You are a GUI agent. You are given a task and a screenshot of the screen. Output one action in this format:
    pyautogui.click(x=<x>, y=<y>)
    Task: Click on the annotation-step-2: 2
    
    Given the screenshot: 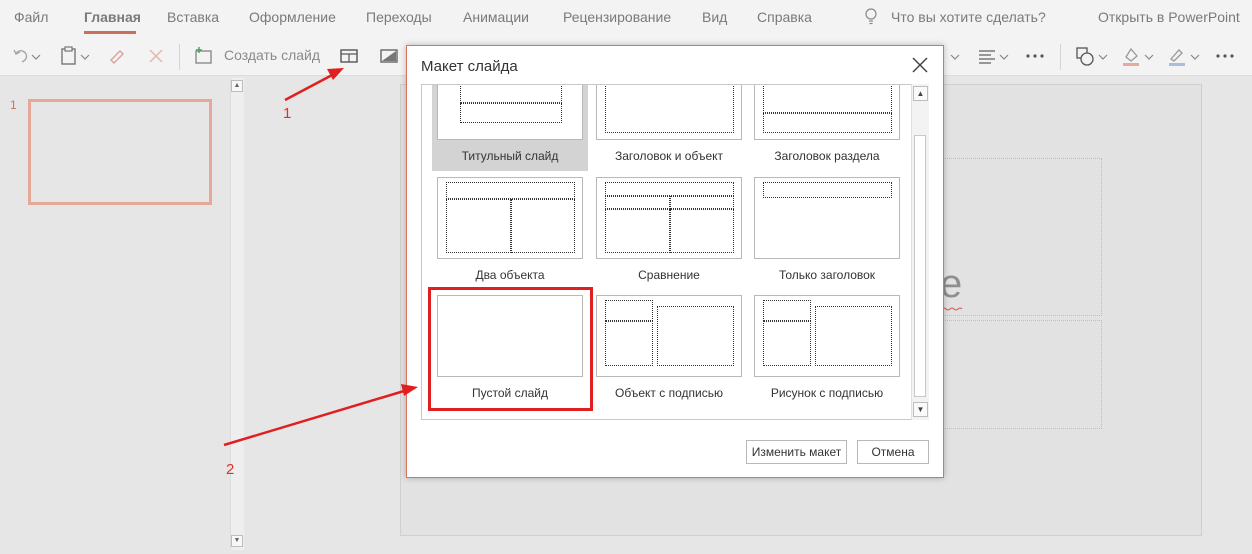 What is the action you would take?
    pyautogui.click(x=230, y=469)
    